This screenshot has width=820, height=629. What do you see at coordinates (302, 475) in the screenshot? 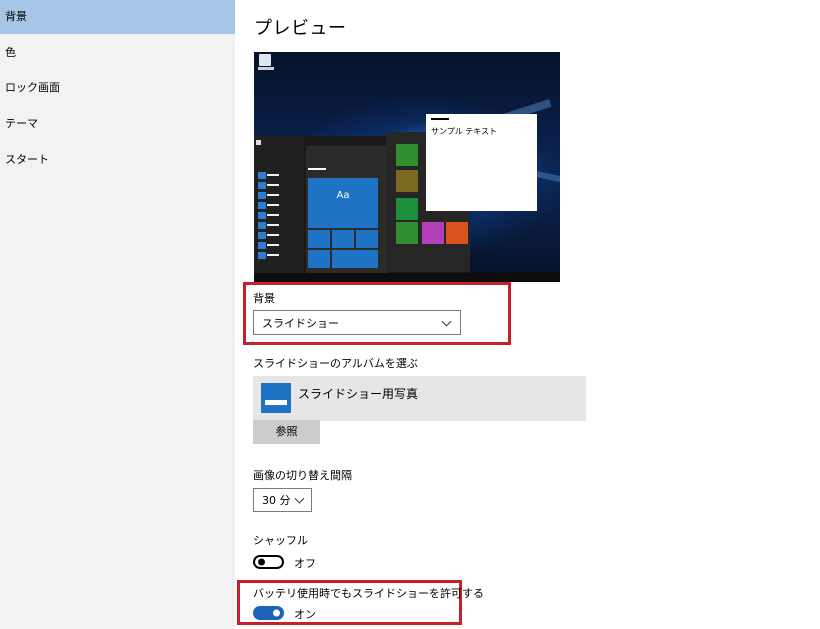
I see `interval-label: 画像の切り替え間隔` at bounding box center [302, 475].